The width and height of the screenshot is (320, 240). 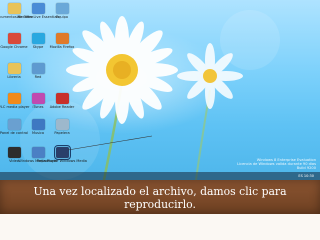 I want to click on system-tray: ES 10:30, so click(x=306, y=176).